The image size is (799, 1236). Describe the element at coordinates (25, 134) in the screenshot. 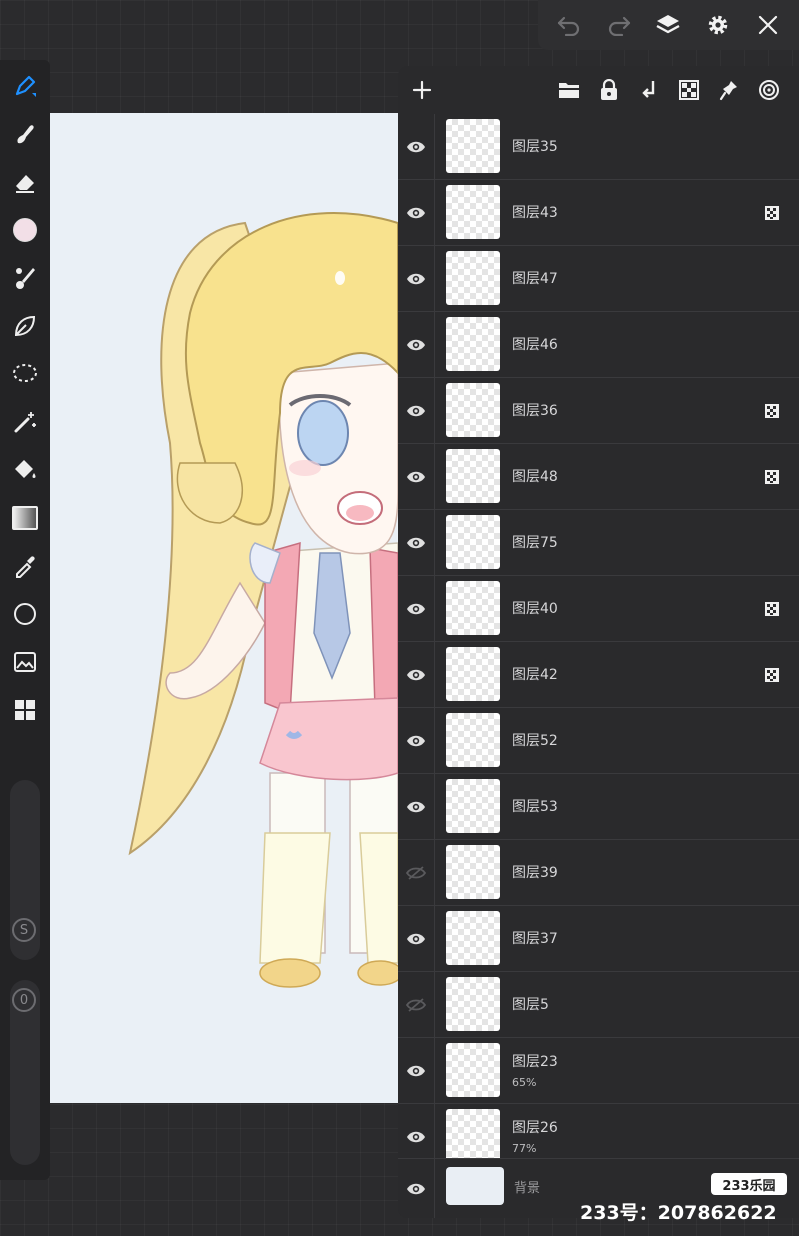

I see `smudge-icon` at that location.